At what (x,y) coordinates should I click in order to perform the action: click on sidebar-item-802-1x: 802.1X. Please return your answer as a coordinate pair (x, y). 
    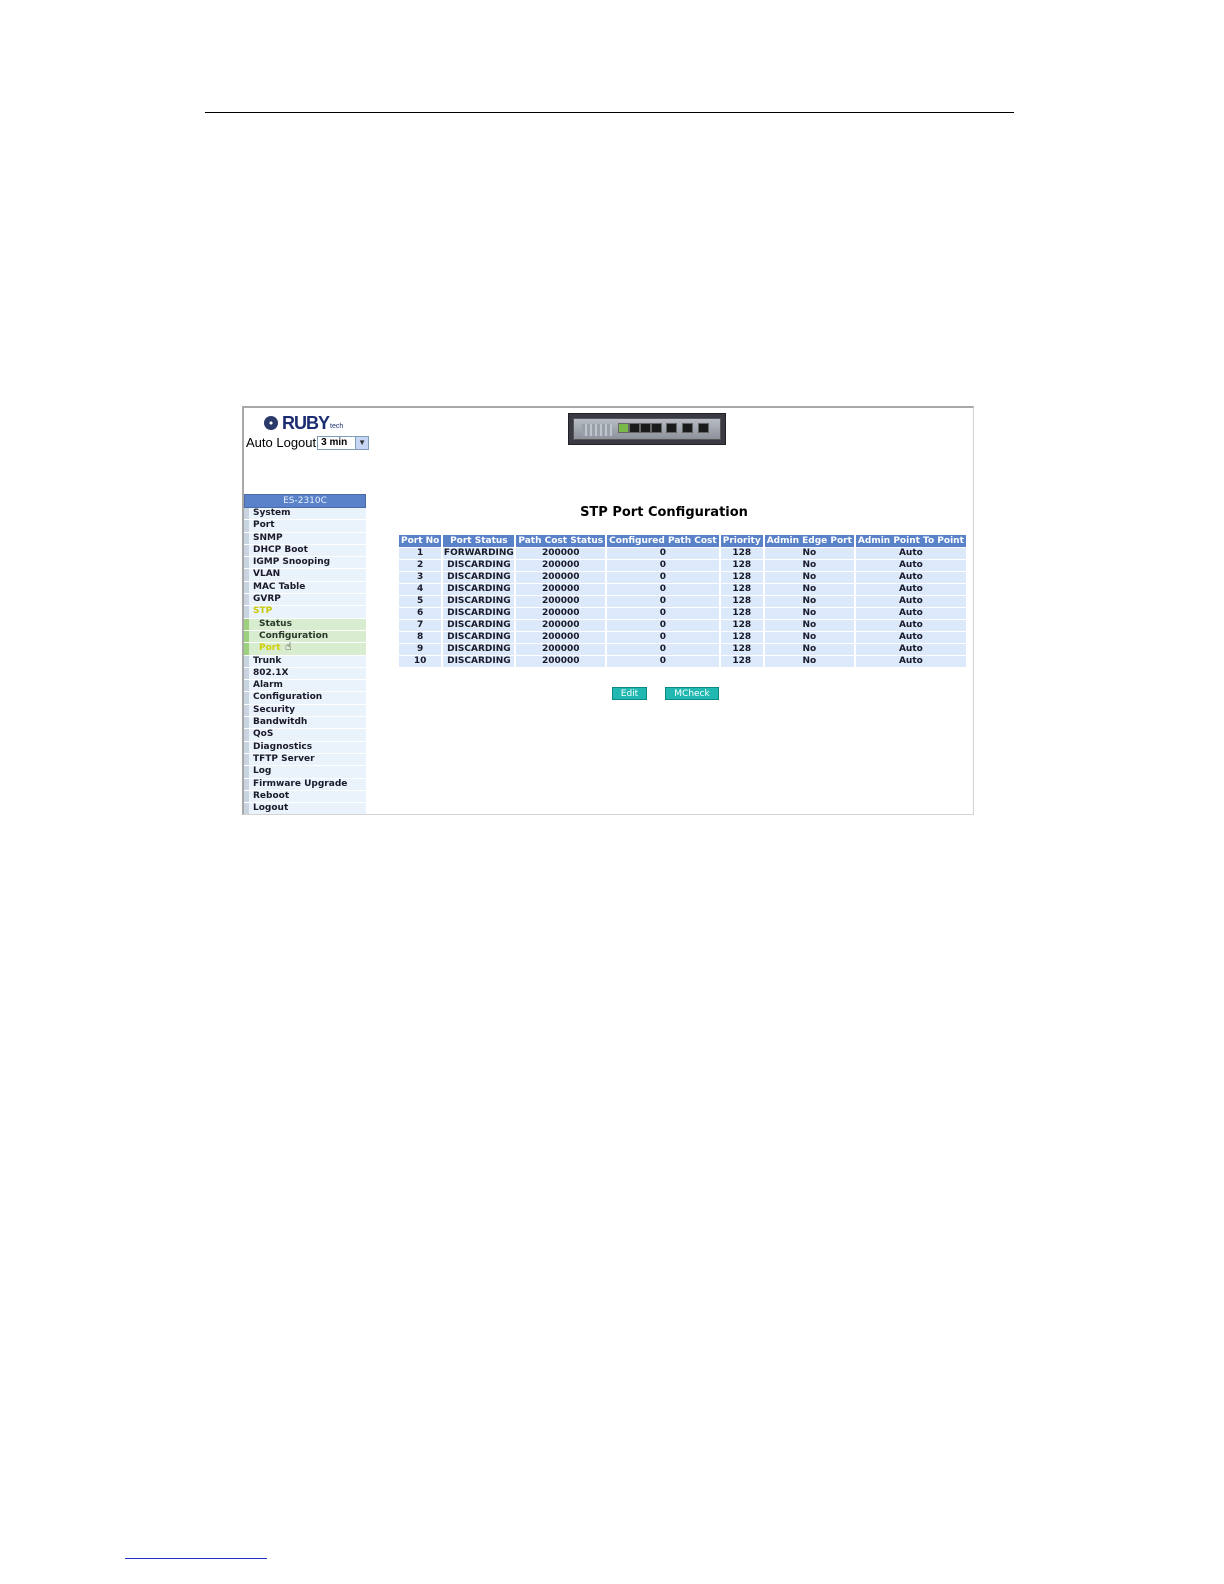
    Looking at the image, I should click on (305, 674).